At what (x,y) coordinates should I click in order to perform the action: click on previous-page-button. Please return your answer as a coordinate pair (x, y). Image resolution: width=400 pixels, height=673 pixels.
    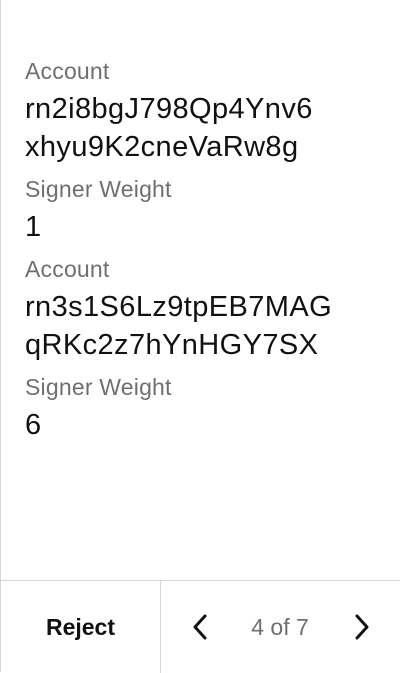
    Looking at the image, I should click on (201, 627).